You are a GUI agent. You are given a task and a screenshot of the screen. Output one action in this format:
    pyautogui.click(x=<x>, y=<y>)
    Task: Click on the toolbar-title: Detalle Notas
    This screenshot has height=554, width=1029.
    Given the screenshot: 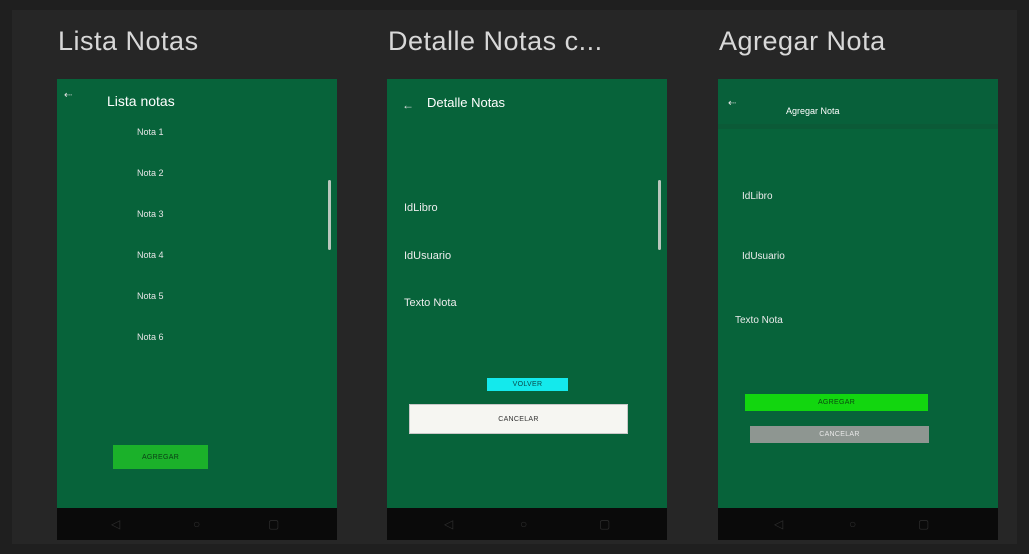 What is the action you would take?
    pyautogui.click(x=466, y=102)
    